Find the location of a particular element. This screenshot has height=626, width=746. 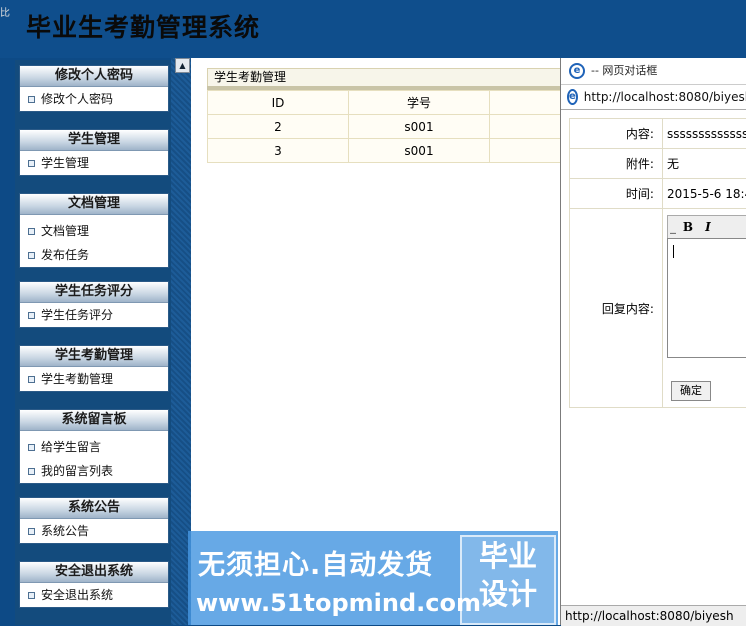

watermark-banner: 无须担心.自动发货 www.51topmind.com 毕业 设计 is located at coordinates (373, 578).